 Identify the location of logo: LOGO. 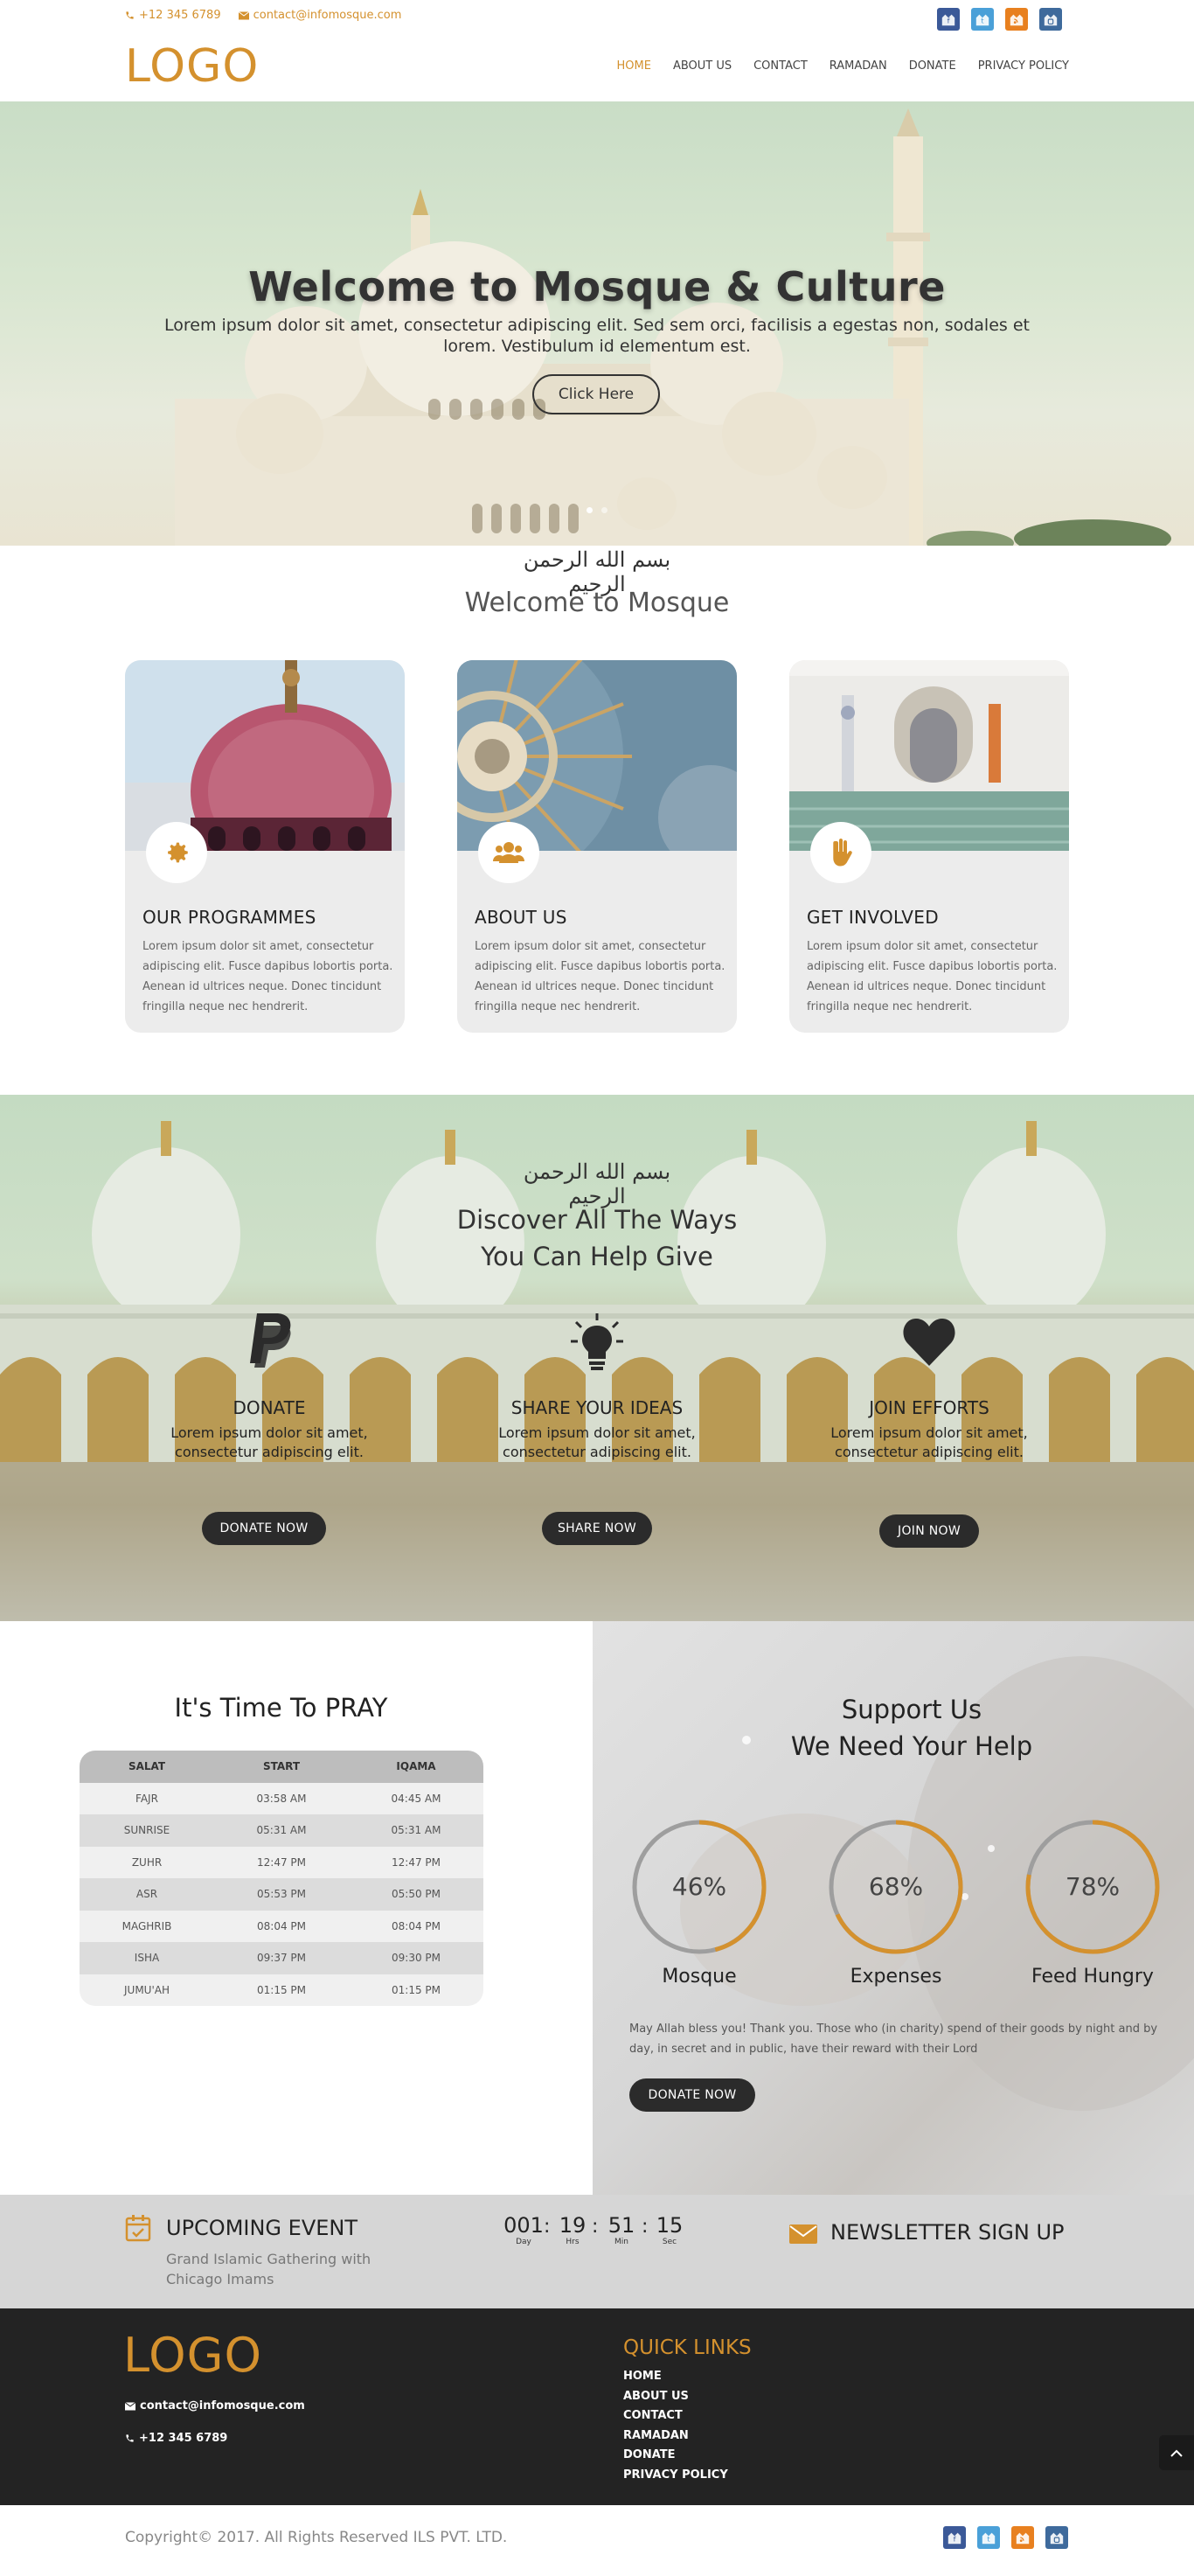
(192, 66).